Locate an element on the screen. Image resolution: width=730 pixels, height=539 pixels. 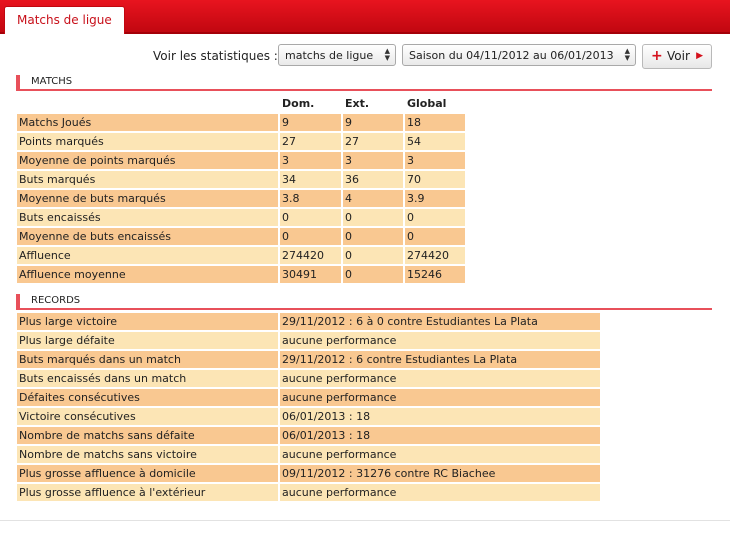
record-label: Nombre de matchs sans défaite is located at coordinates (147, 435).